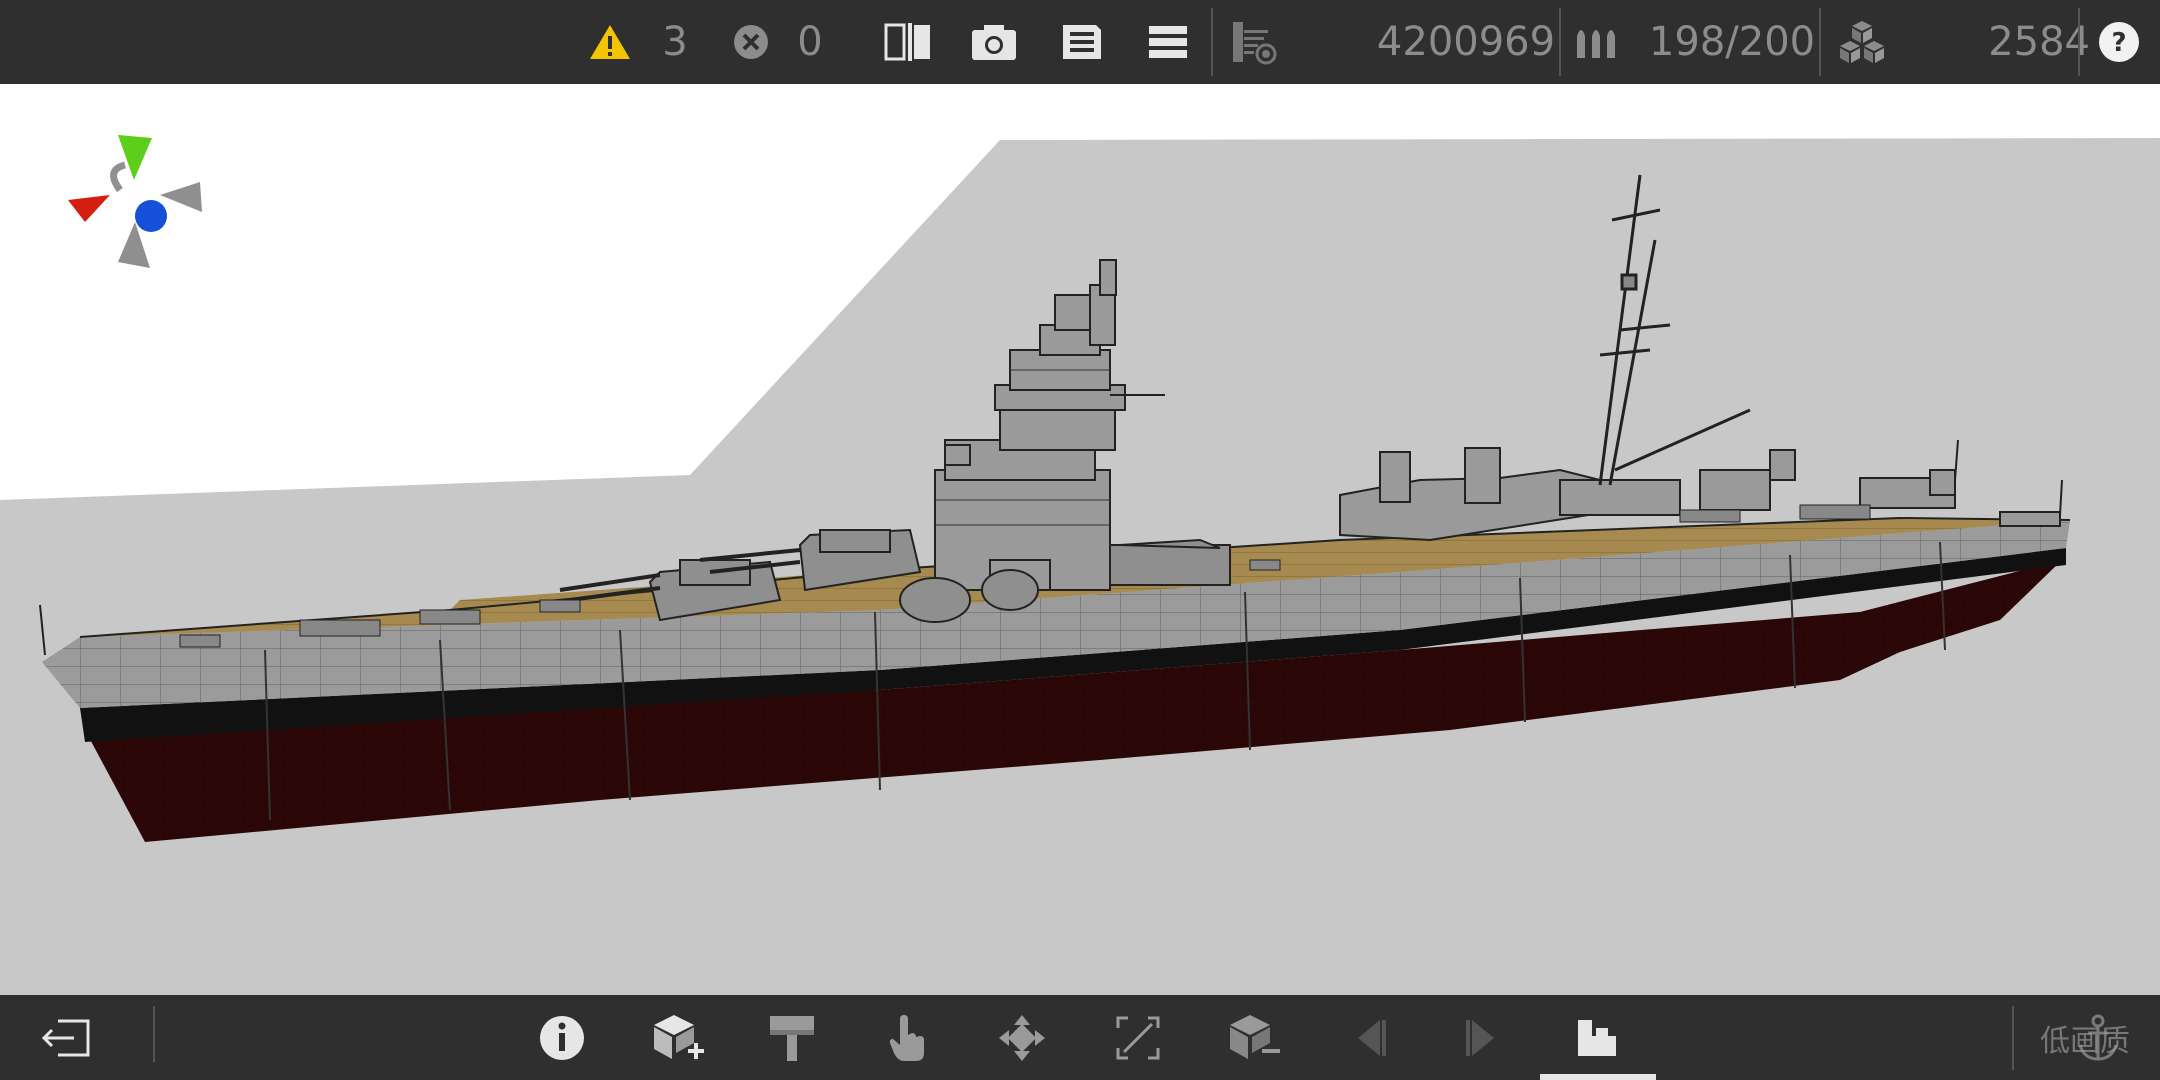 The height and width of the screenshot is (1080, 2160). I want to click on next-icon, so click(1480, 1037).